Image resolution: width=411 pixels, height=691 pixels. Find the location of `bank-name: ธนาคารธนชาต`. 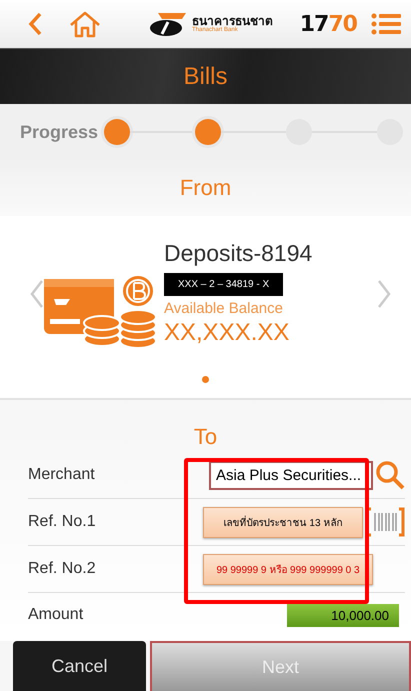

bank-name: ธนาคารธนชาต is located at coordinates (232, 21).